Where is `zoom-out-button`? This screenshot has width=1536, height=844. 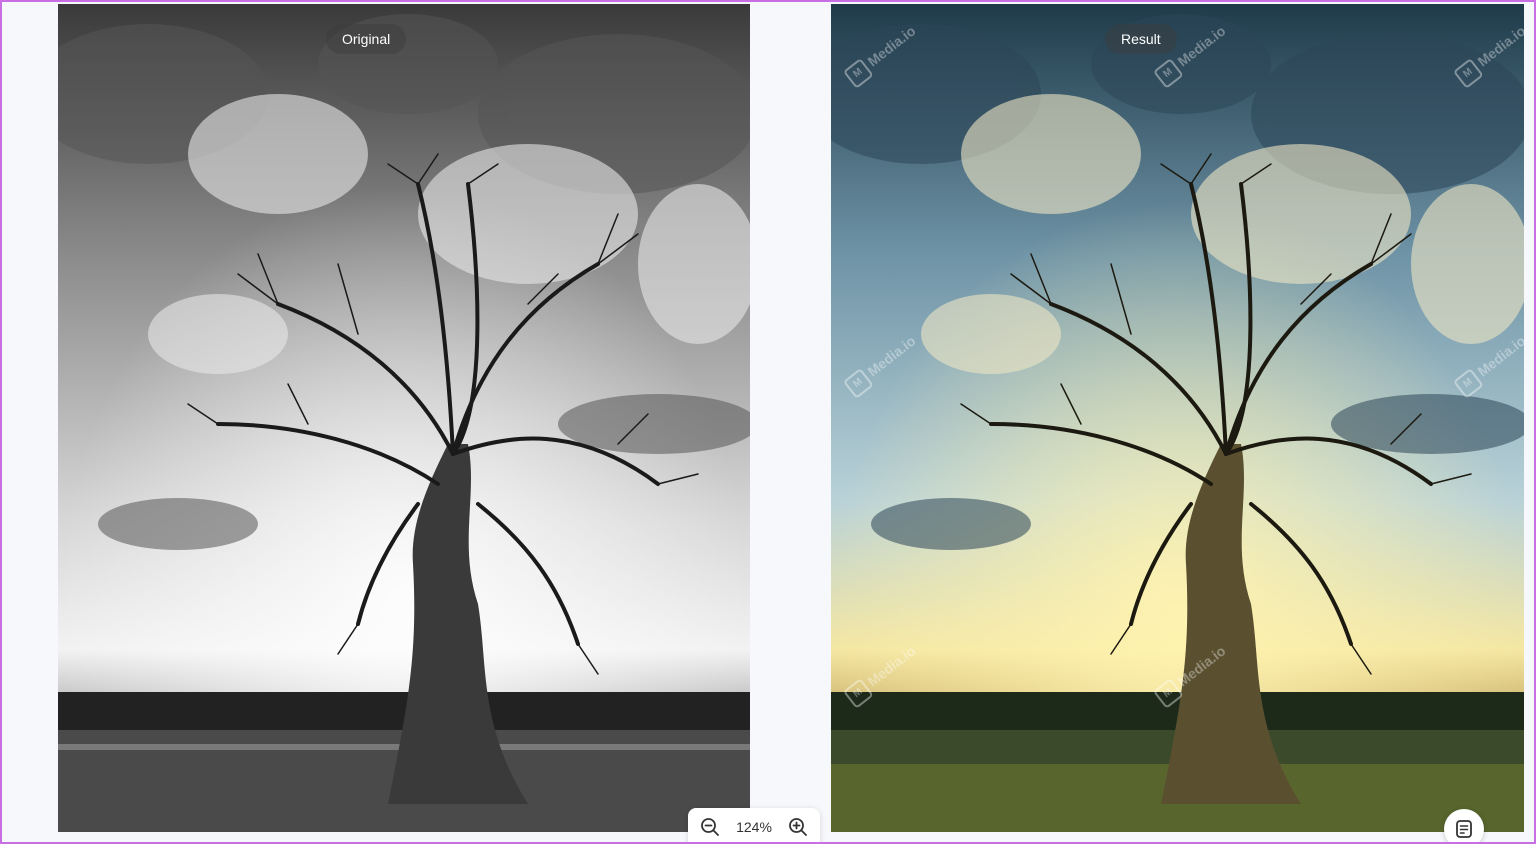
zoom-out-button is located at coordinates (710, 827).